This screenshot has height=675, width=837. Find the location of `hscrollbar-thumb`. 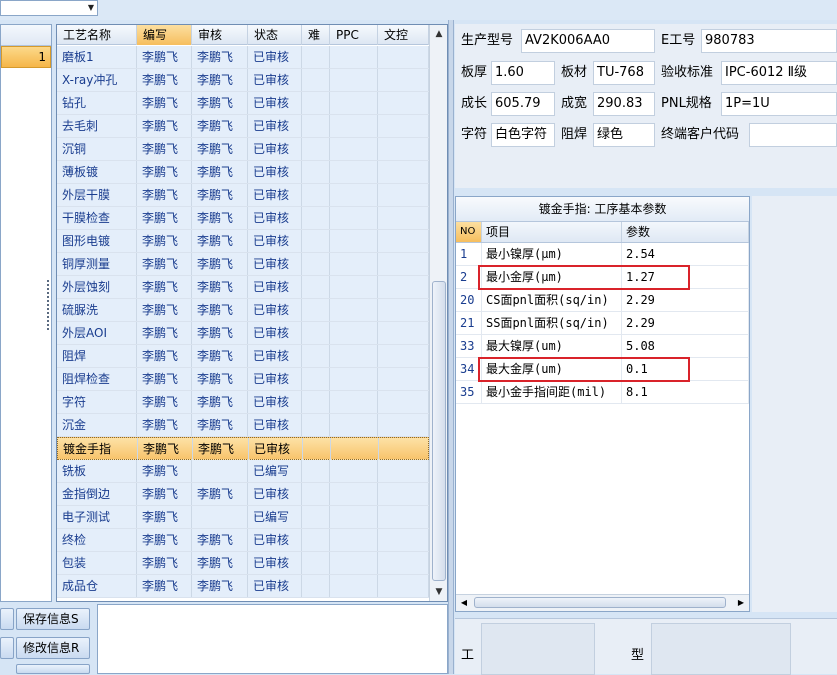

hscrollbar-thumb is located at coordinates (600, 602).